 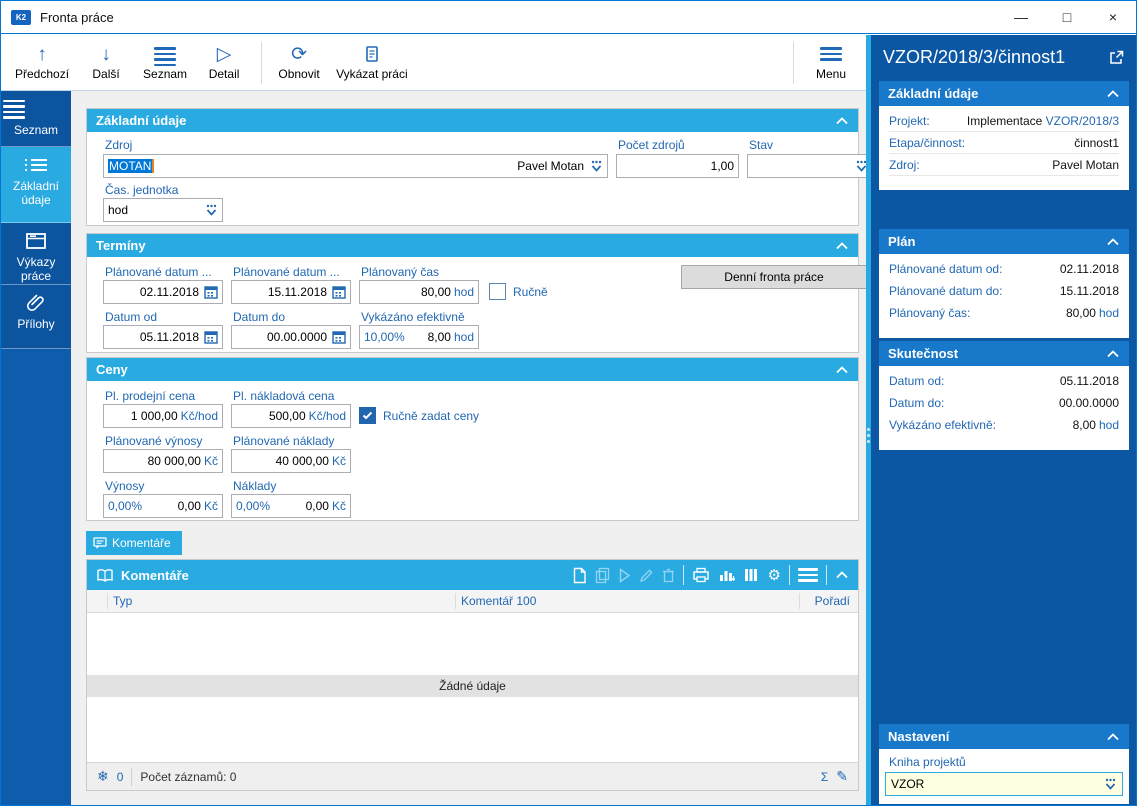 What do you see at coordinates (701, 575) in the screenshot?
I see `print-icon` at bounding box center [701, 575].